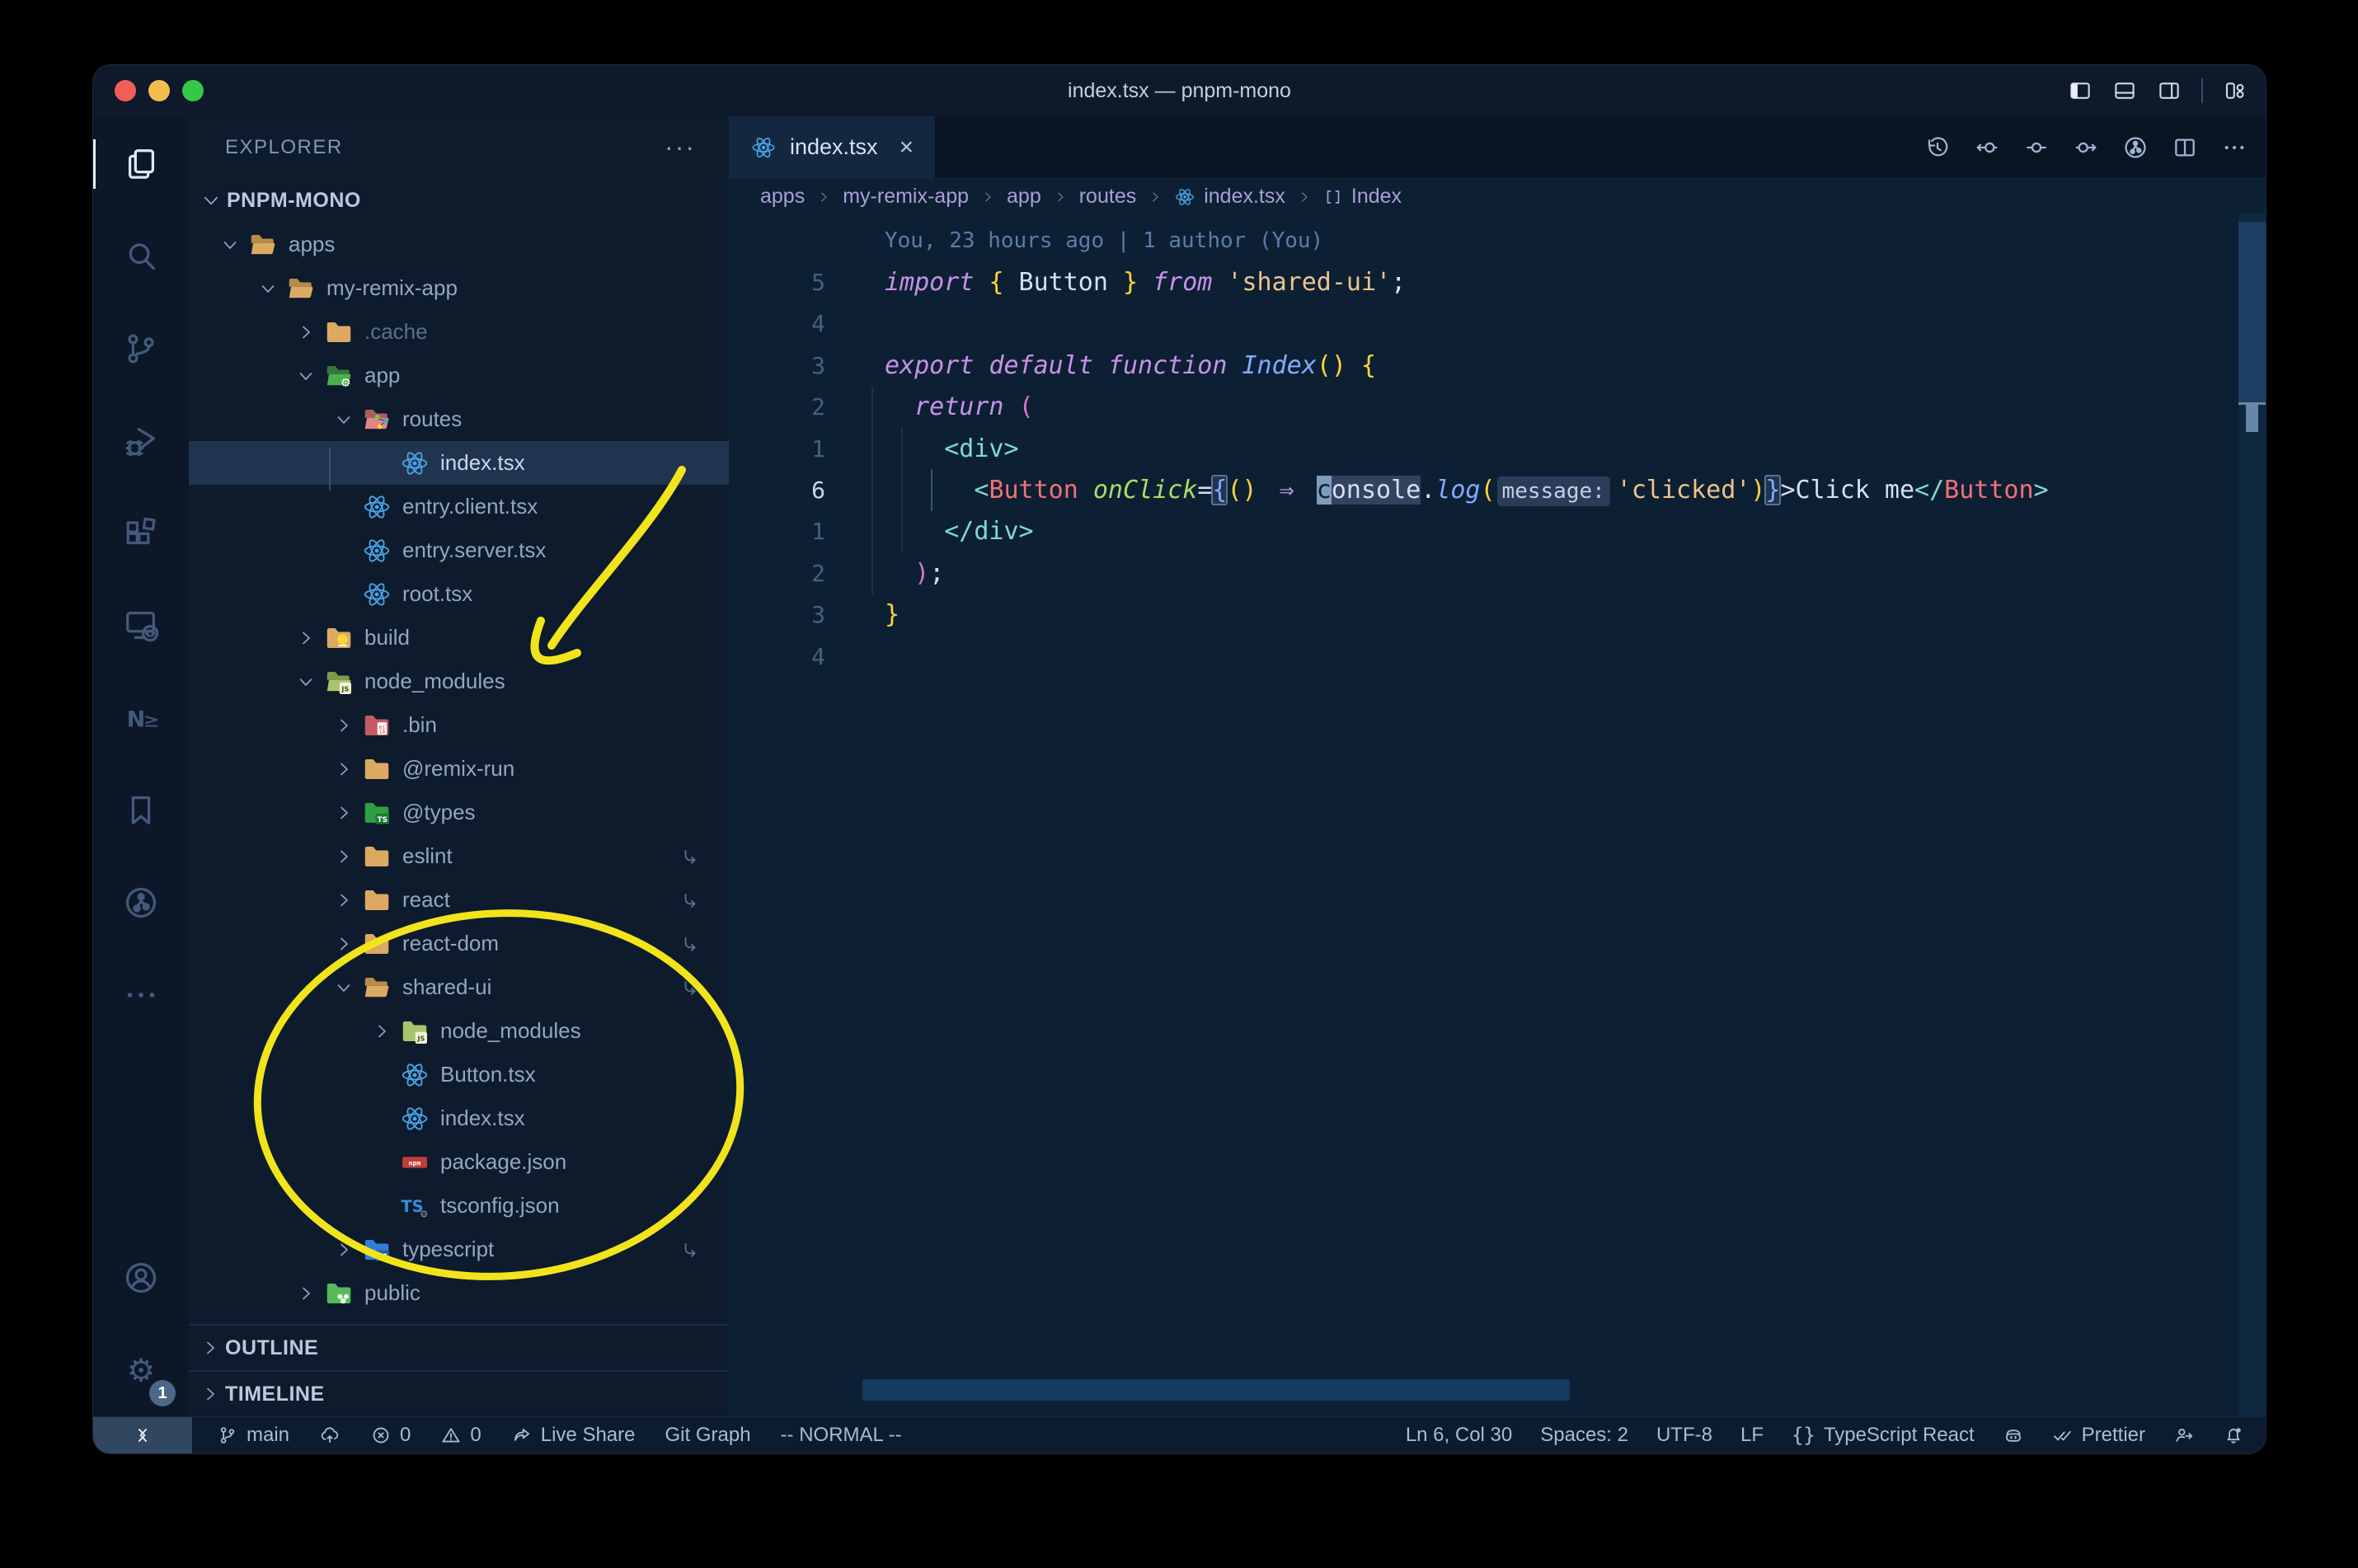 This screenshot has width=2358, height=1568. I want to click on tree-item-tsconfig.json: TS ⚙ tsconfig.json, so click(459, 1206).